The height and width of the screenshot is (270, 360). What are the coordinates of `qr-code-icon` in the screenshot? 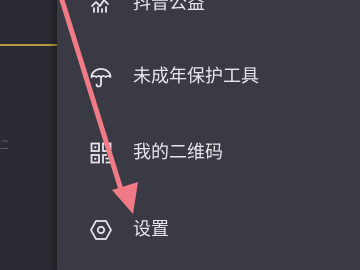 It's located at (101, 153).